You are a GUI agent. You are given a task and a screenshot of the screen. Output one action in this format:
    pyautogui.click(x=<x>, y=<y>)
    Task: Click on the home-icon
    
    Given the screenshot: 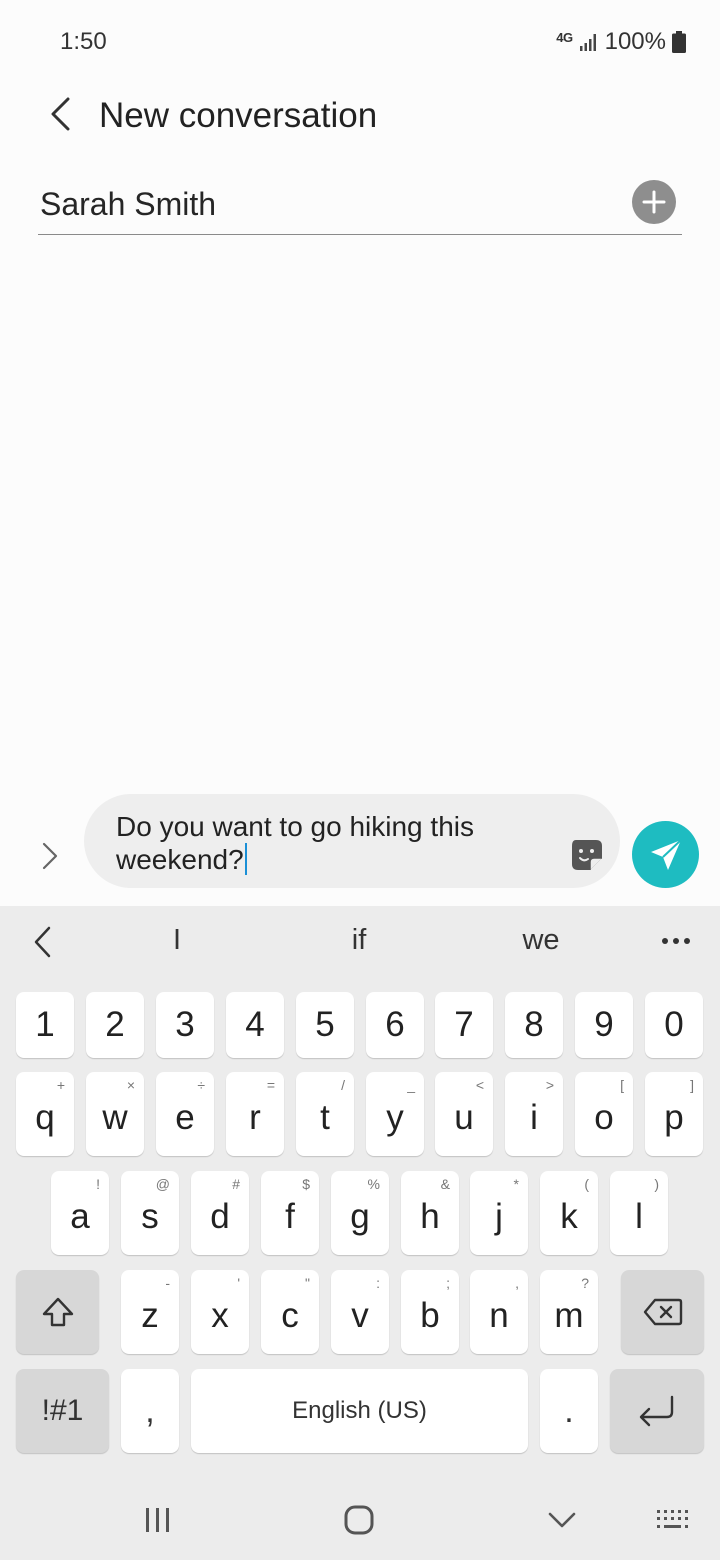 What is the action you would take?
    pyautogui.click(x=359, y=1520)
    